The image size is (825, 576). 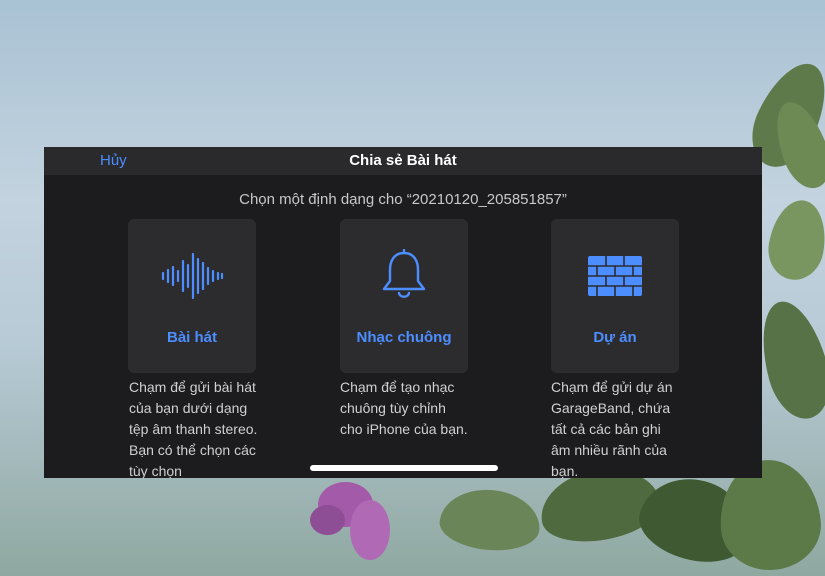 What do you see at coordinates (192, 276) in the screenshot?
I see `waveform-icon` at bounding box center [192, 276].